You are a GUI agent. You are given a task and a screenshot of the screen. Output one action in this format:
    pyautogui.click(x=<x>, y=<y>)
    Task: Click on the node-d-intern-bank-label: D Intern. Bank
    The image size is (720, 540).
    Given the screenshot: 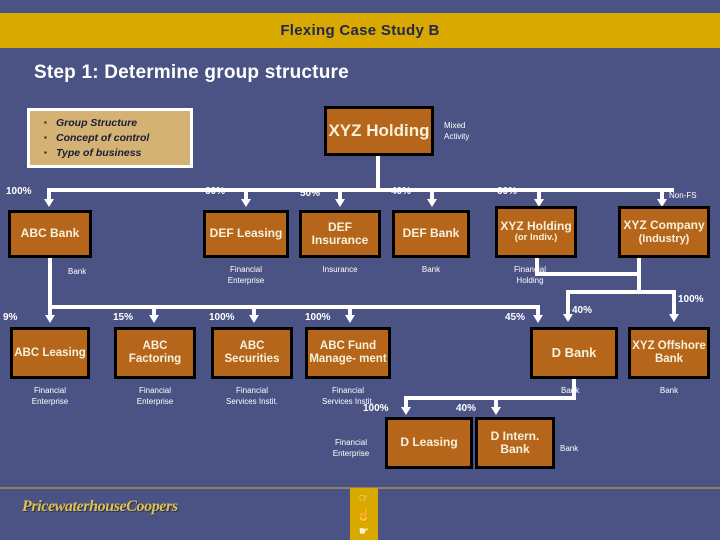 What is the action you would take?
    pyautogui.click(x=515, y=442)
    